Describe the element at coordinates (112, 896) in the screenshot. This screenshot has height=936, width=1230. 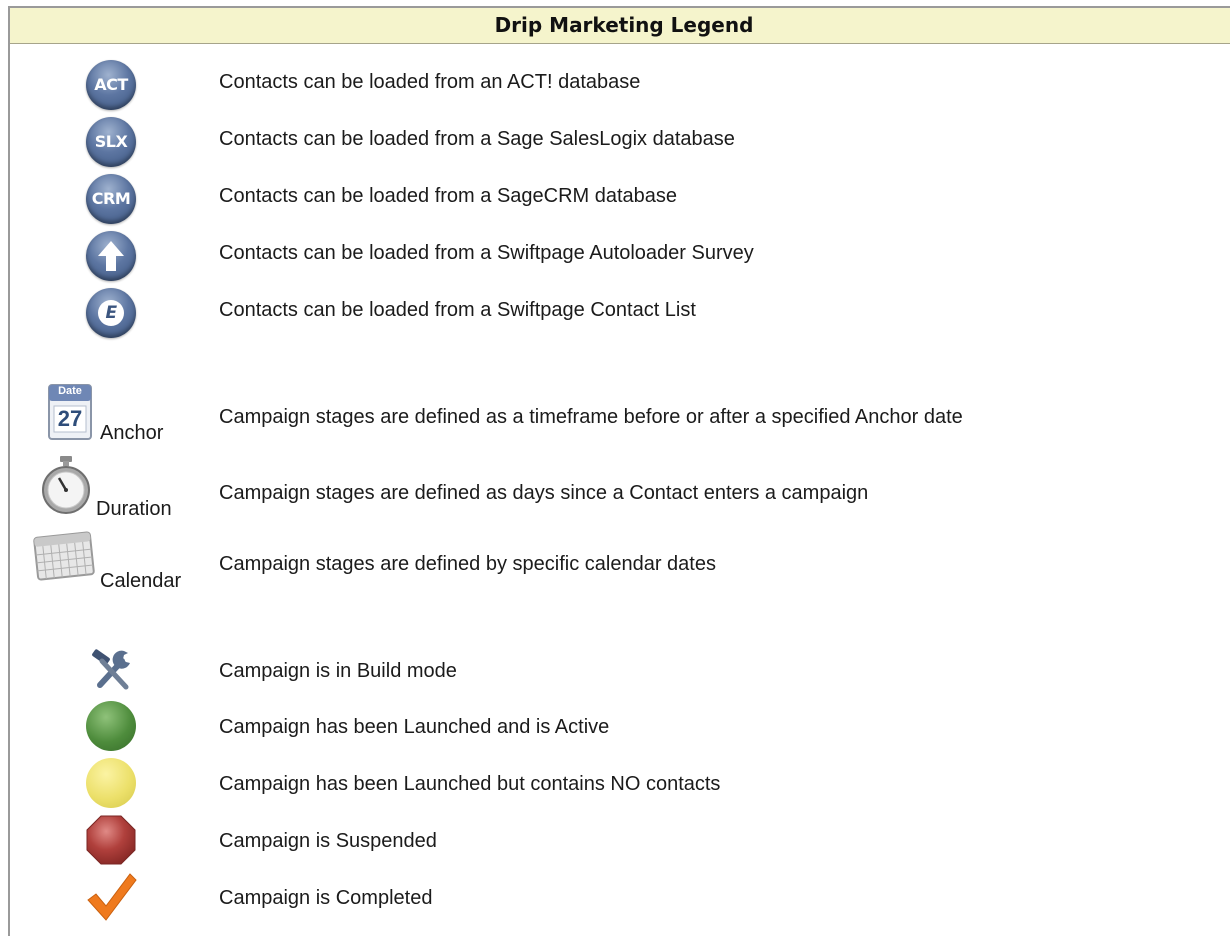
I see `checkmark-icon` at that location.